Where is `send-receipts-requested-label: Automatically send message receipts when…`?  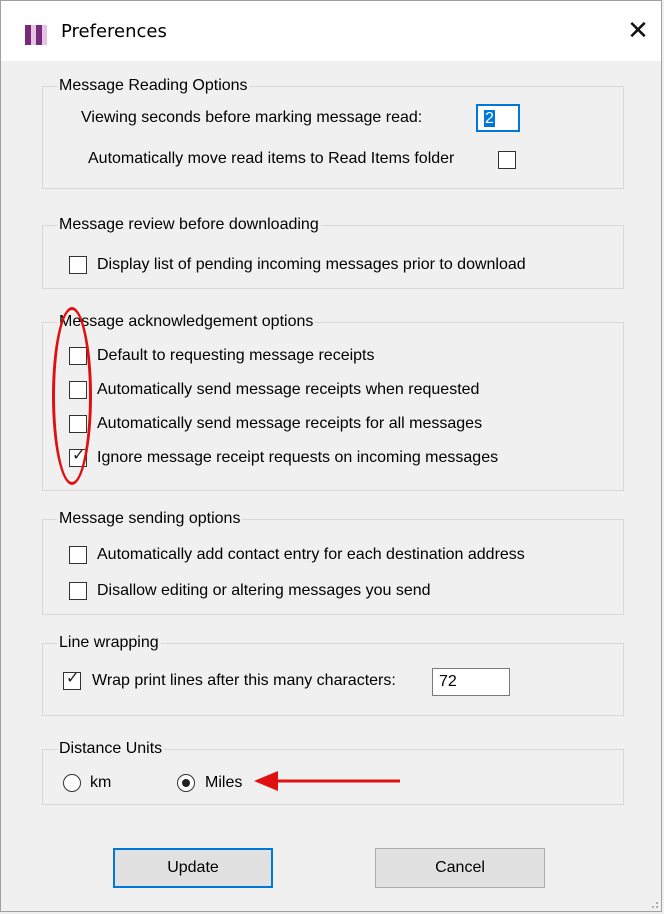
send-receipts-requested-label: Automatically send message receipts when… is located at coordinates (288, 389).